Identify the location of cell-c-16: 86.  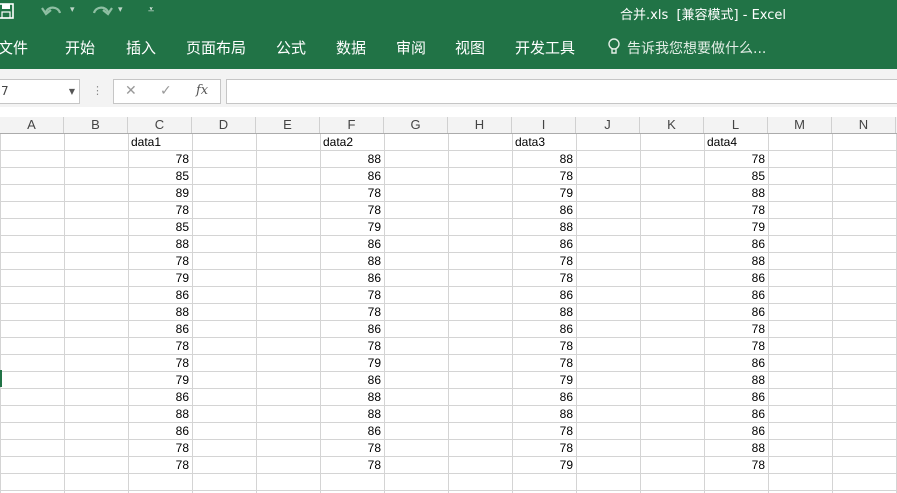
(160, 397).